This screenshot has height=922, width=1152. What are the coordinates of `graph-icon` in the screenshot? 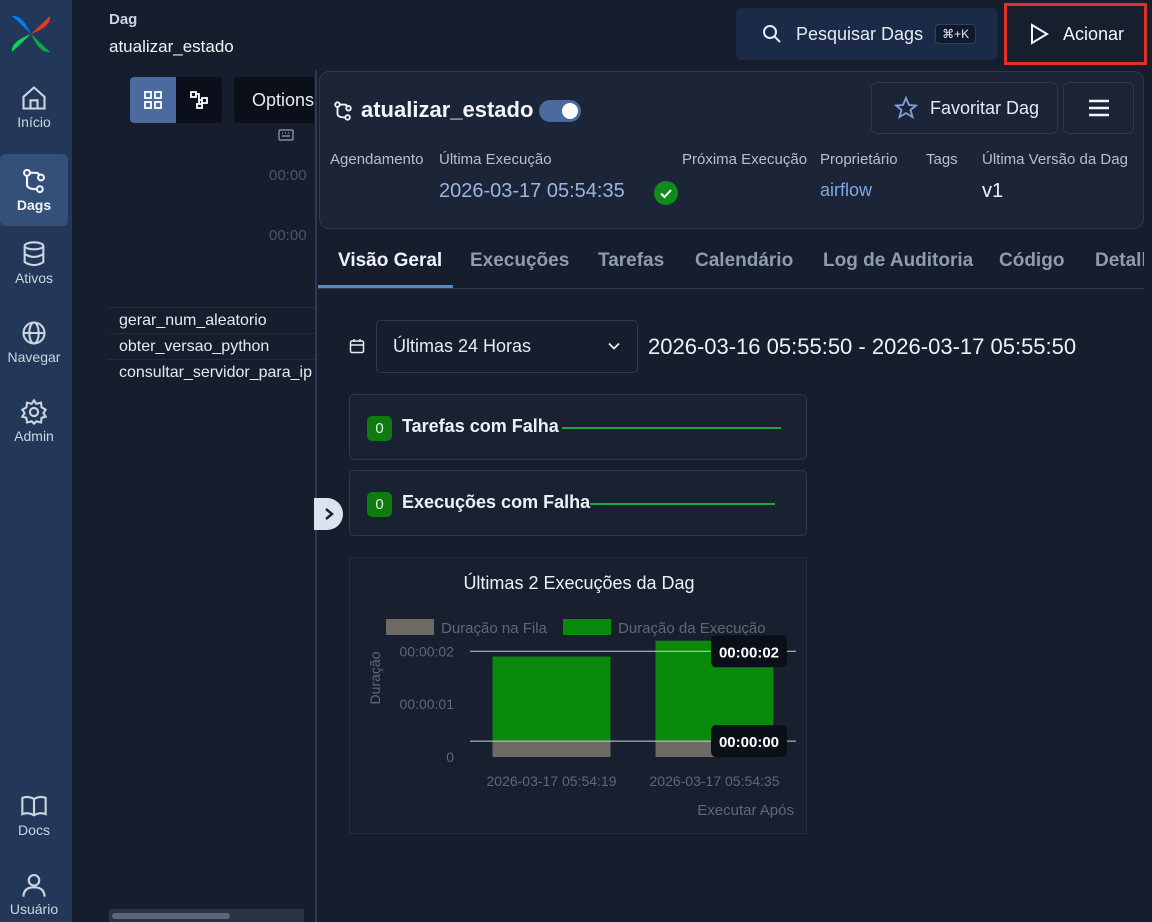 It's located at (199, 100).